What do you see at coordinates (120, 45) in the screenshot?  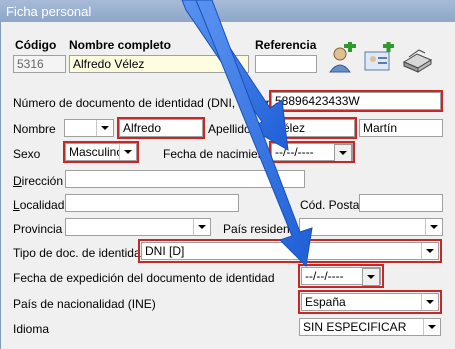 I see `nombre-completo-label: Nombre completo` at bounding box center [120, 45].